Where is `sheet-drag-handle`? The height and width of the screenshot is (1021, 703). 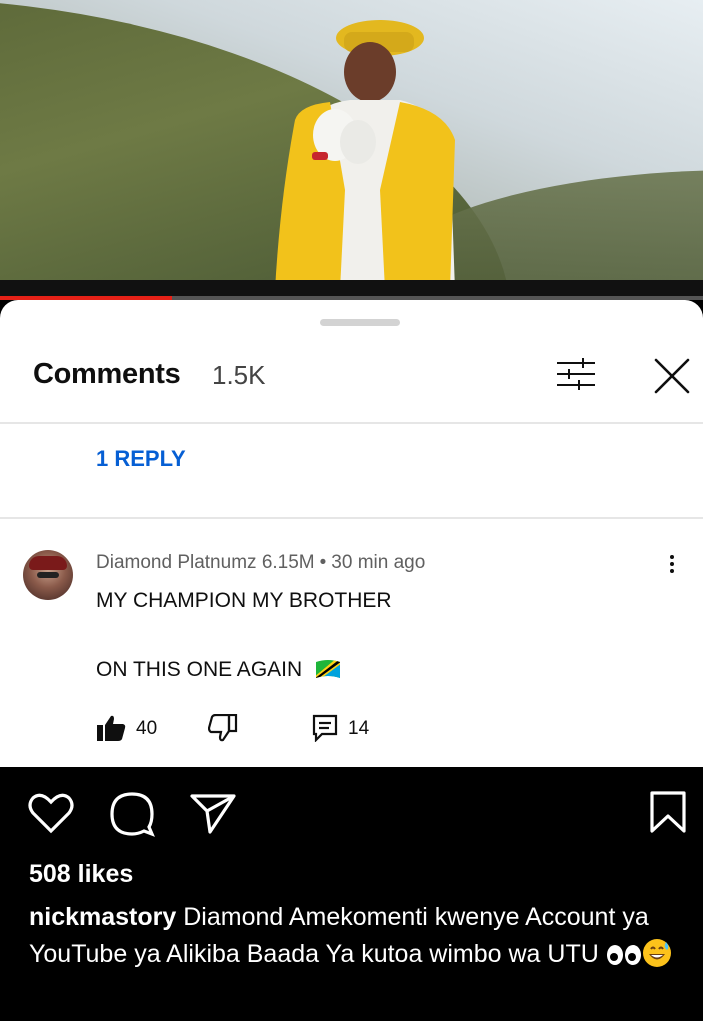 sheet-drag-handle is located at coordinates (360, 322).